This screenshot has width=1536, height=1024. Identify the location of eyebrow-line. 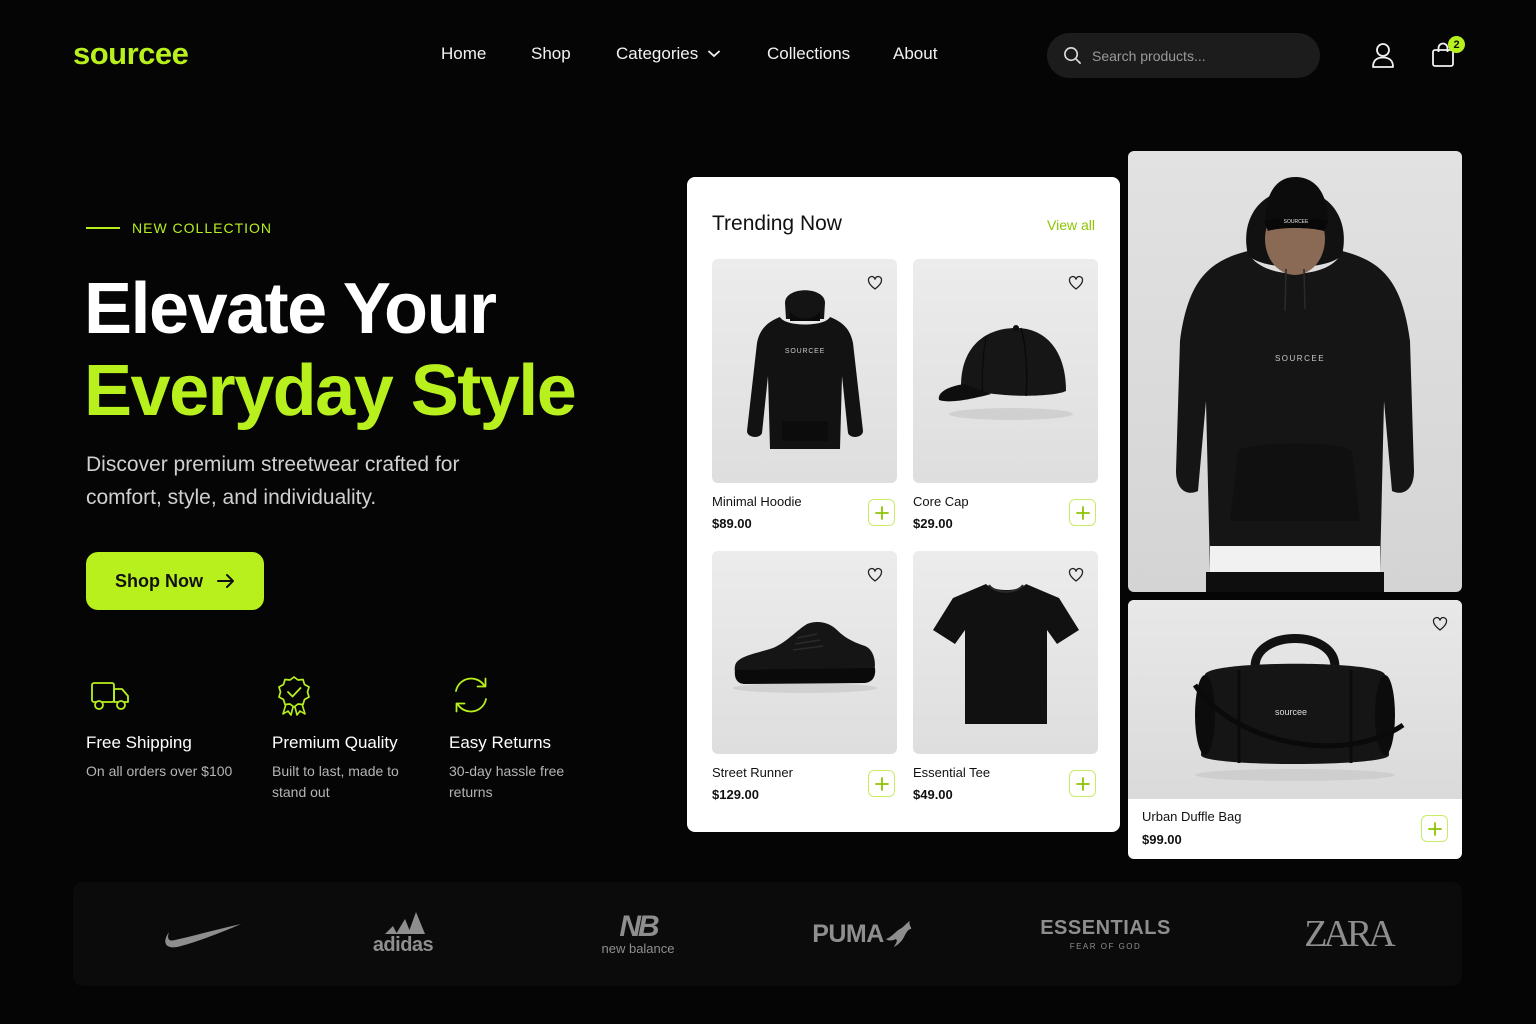
(103, 228).